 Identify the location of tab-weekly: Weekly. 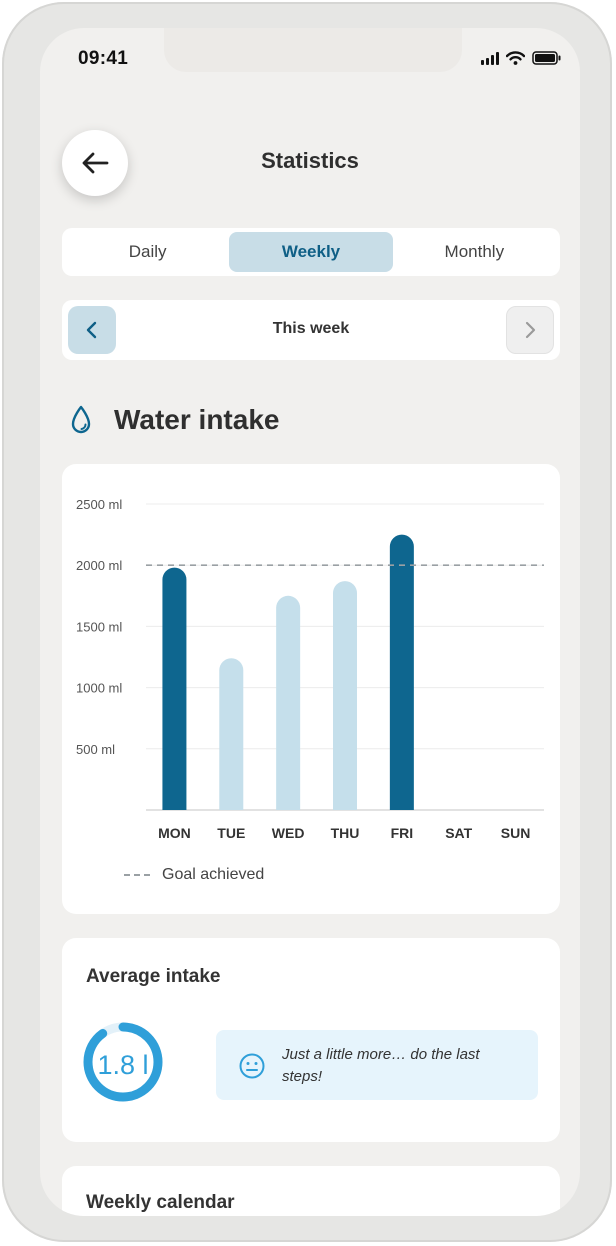
(311, 252).